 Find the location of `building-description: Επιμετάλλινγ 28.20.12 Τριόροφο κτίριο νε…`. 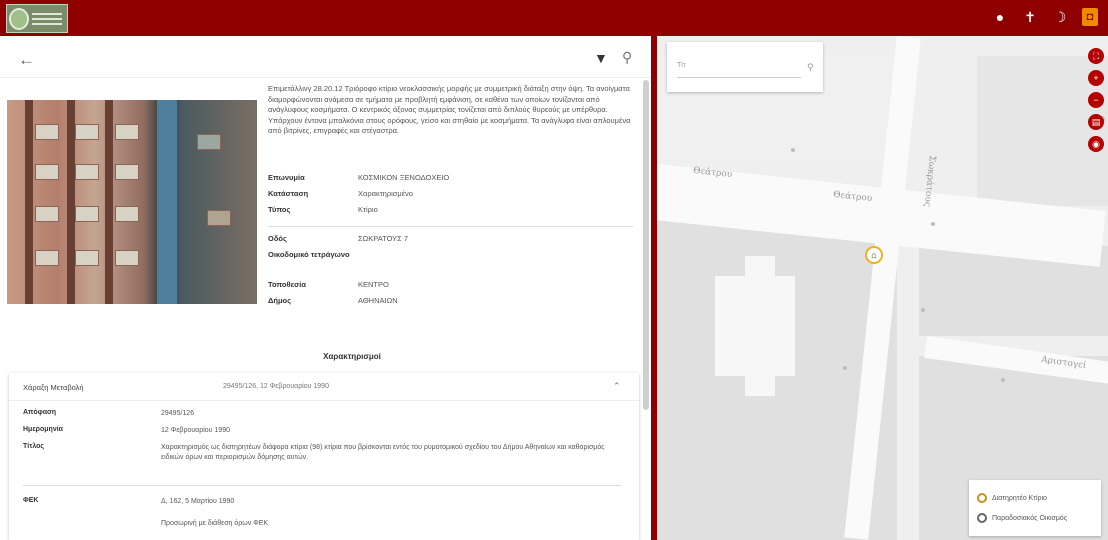

building-description: Επιμετάλλινγ 28.20.12 Τριόροφο κτίριο νε… is located at coordinates (449, 109).